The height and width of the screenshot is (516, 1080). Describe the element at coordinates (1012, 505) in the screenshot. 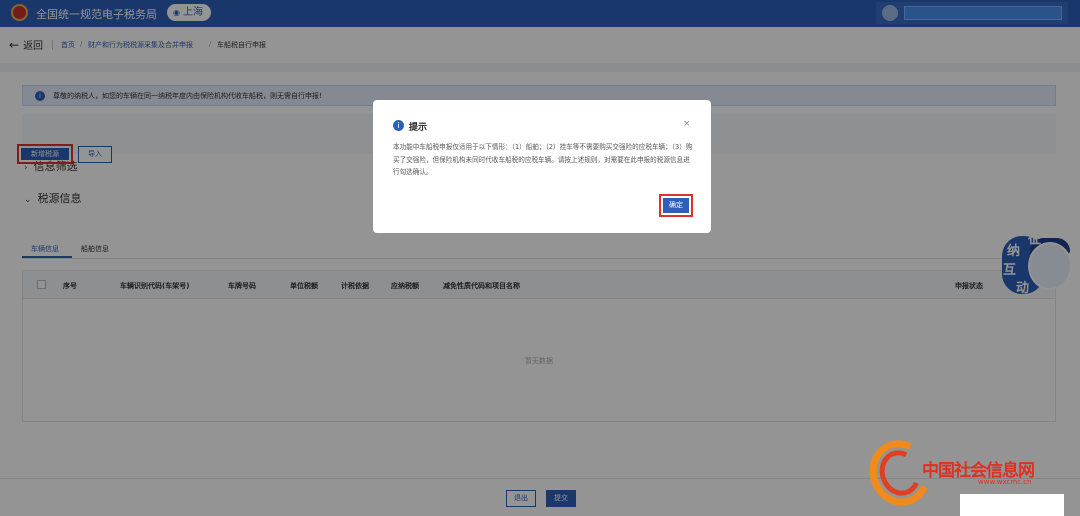

I see `blank-corner` at that location.